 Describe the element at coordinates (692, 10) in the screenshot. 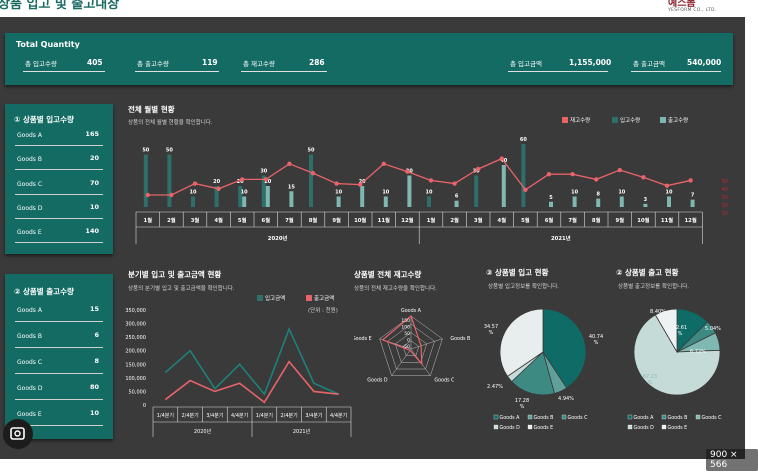

I see `company-logo-subtitle: YESFORM CO., LTD.` at that location.